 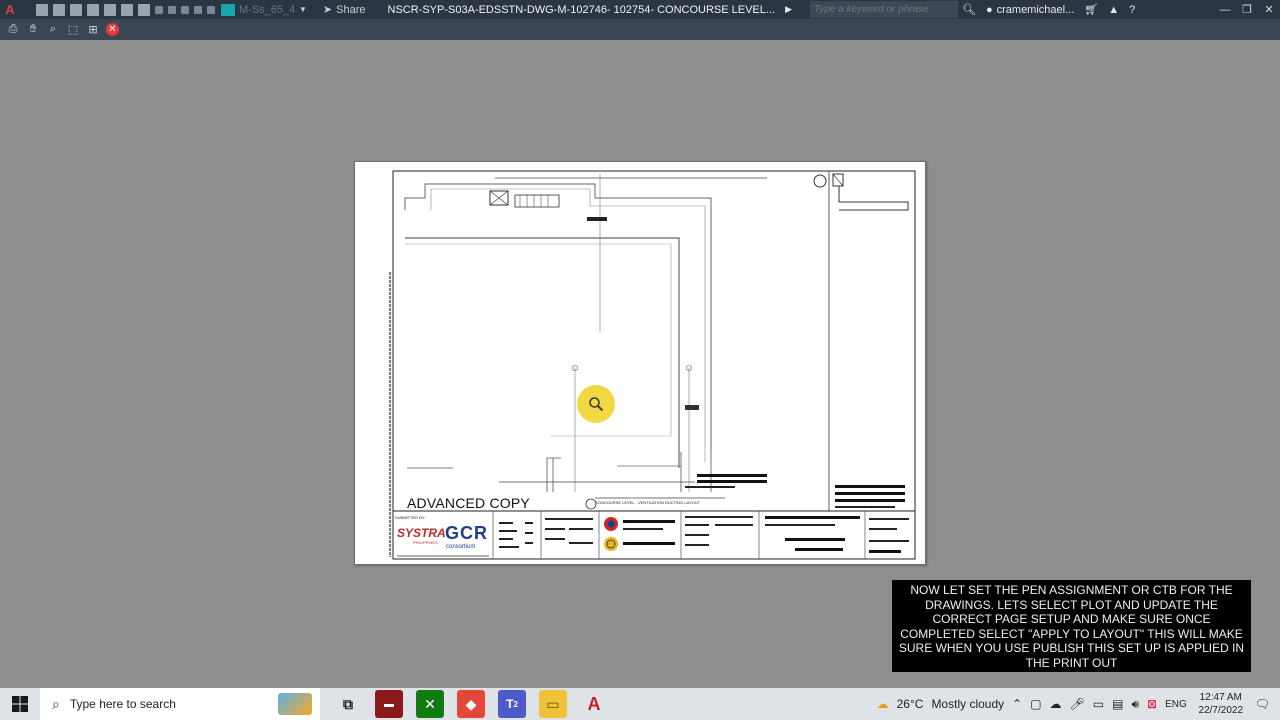 What do you see at coordinates (910, 704) in the screenshot?
I see `weather-temp: 26°C` at bounding box center [910, 704].